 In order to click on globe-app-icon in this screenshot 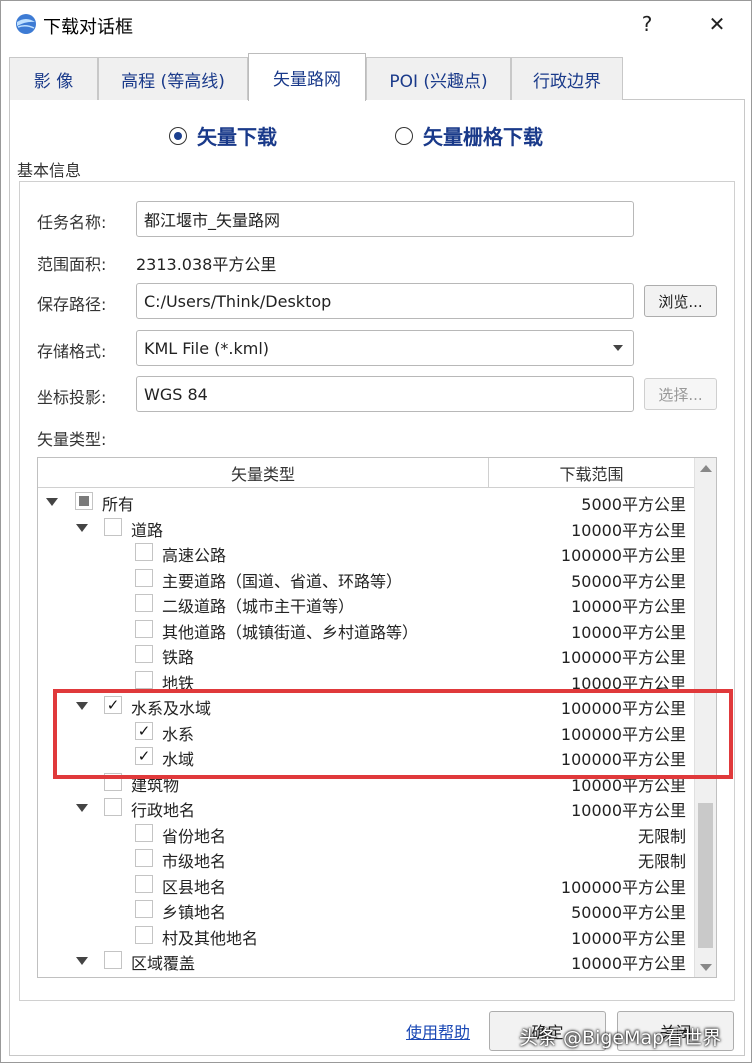, I will do `click(26, 24)`.